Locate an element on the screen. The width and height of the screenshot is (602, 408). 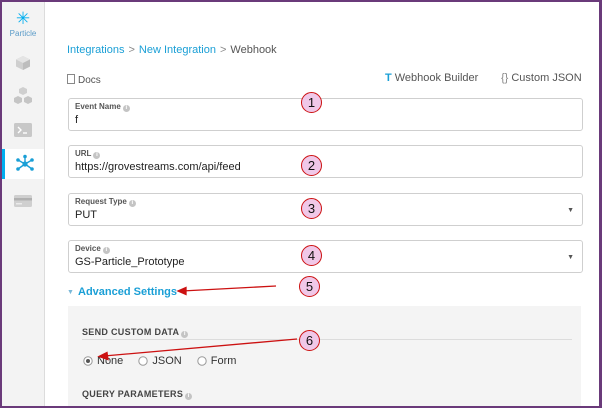
integrations-icon is located at coordinates (24, 162).